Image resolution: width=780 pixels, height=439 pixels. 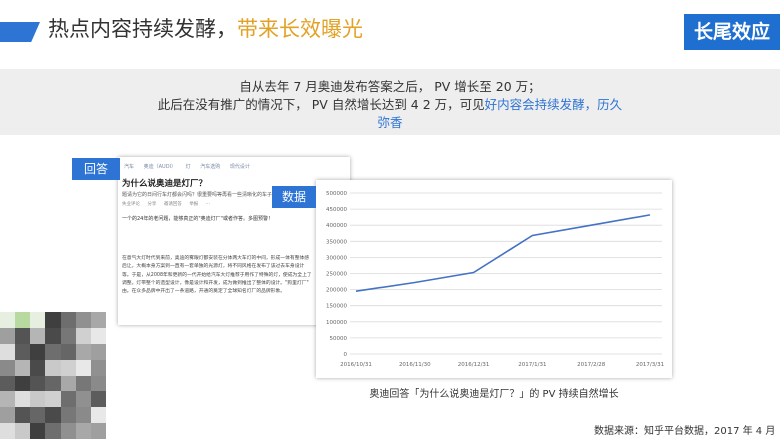 I want to click on series-line, so click(x=503, y=253).